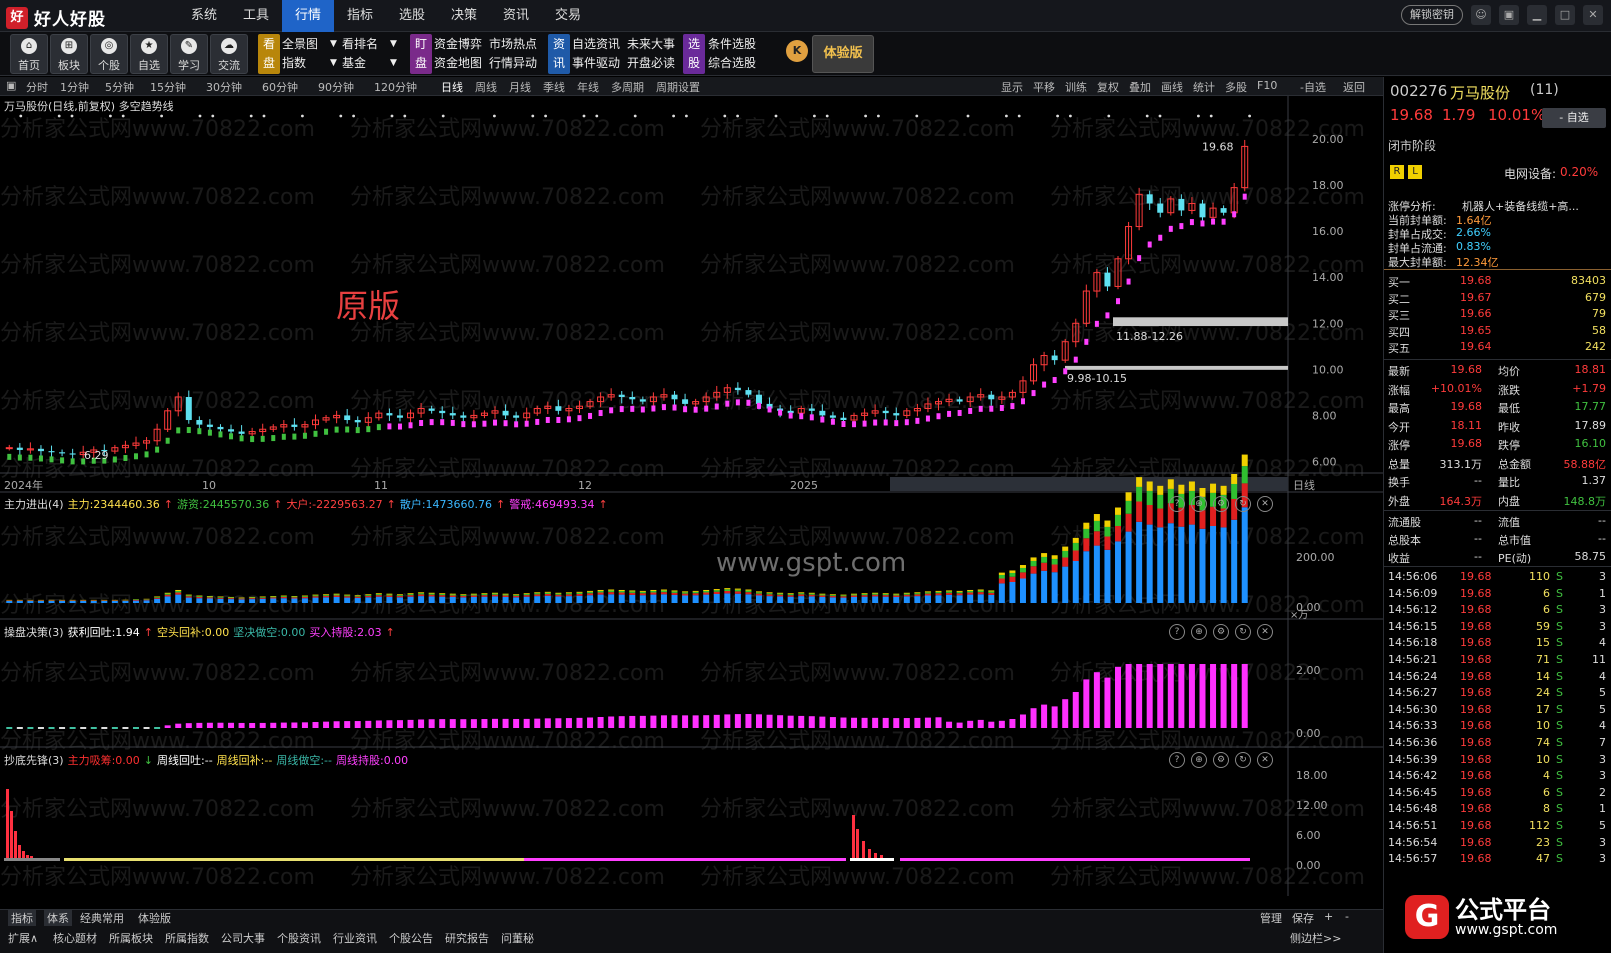 The height and width of the screenshot is (953, 1611). I want to click on chart-tool-3: 复权, so click(1108, 87).